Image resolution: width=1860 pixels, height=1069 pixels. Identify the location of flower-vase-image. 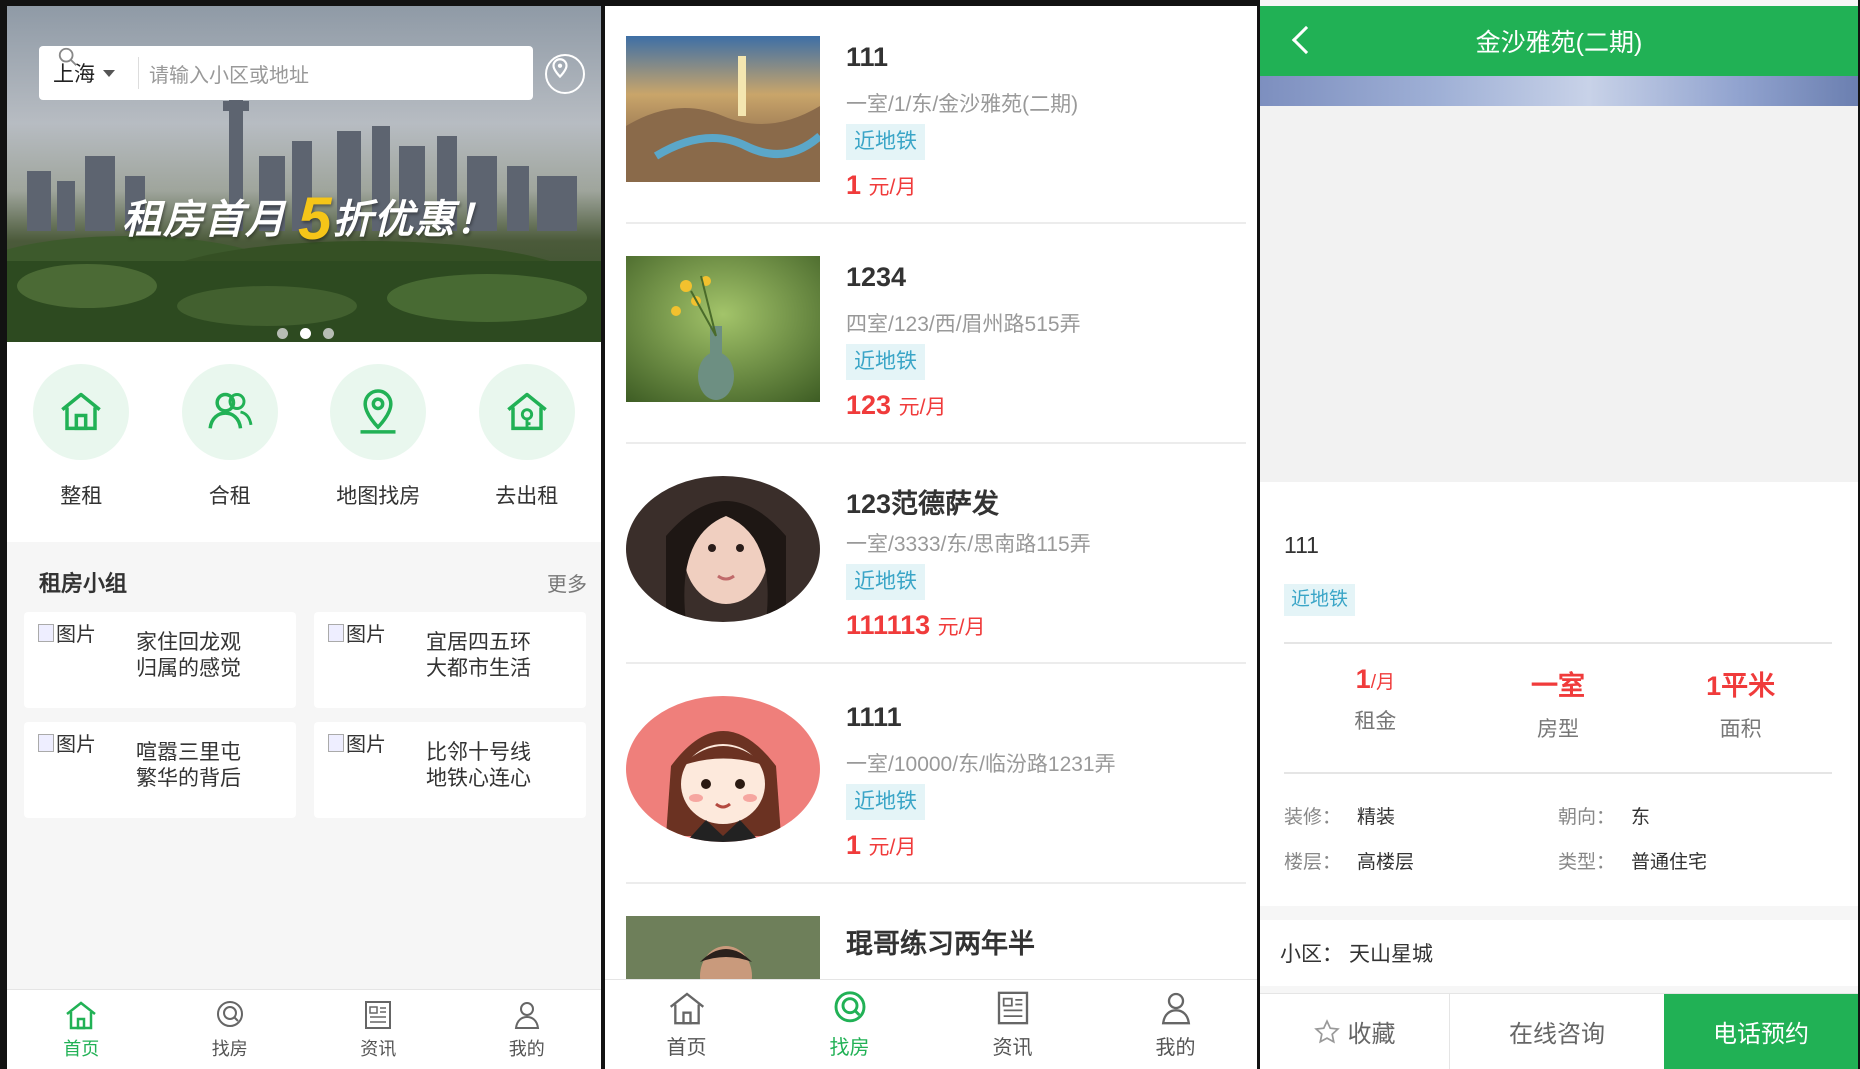
(723, 329).